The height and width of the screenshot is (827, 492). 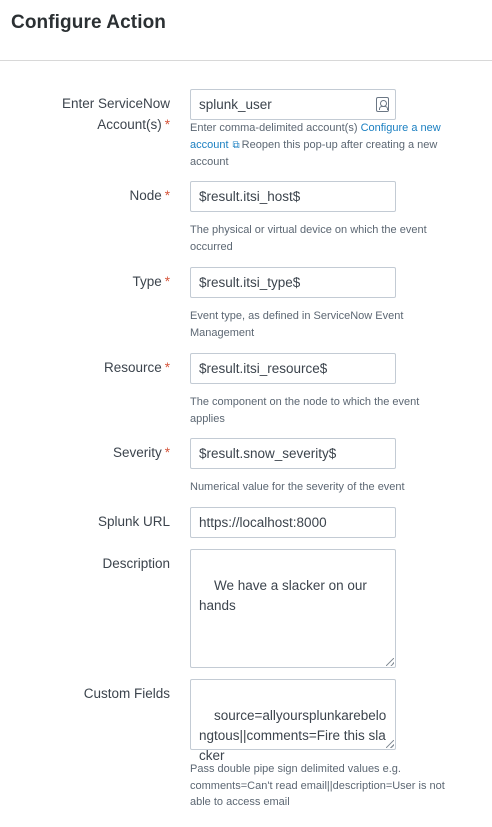 I want to click on external-link-icon: ⧉, so click(x=236, y=145).